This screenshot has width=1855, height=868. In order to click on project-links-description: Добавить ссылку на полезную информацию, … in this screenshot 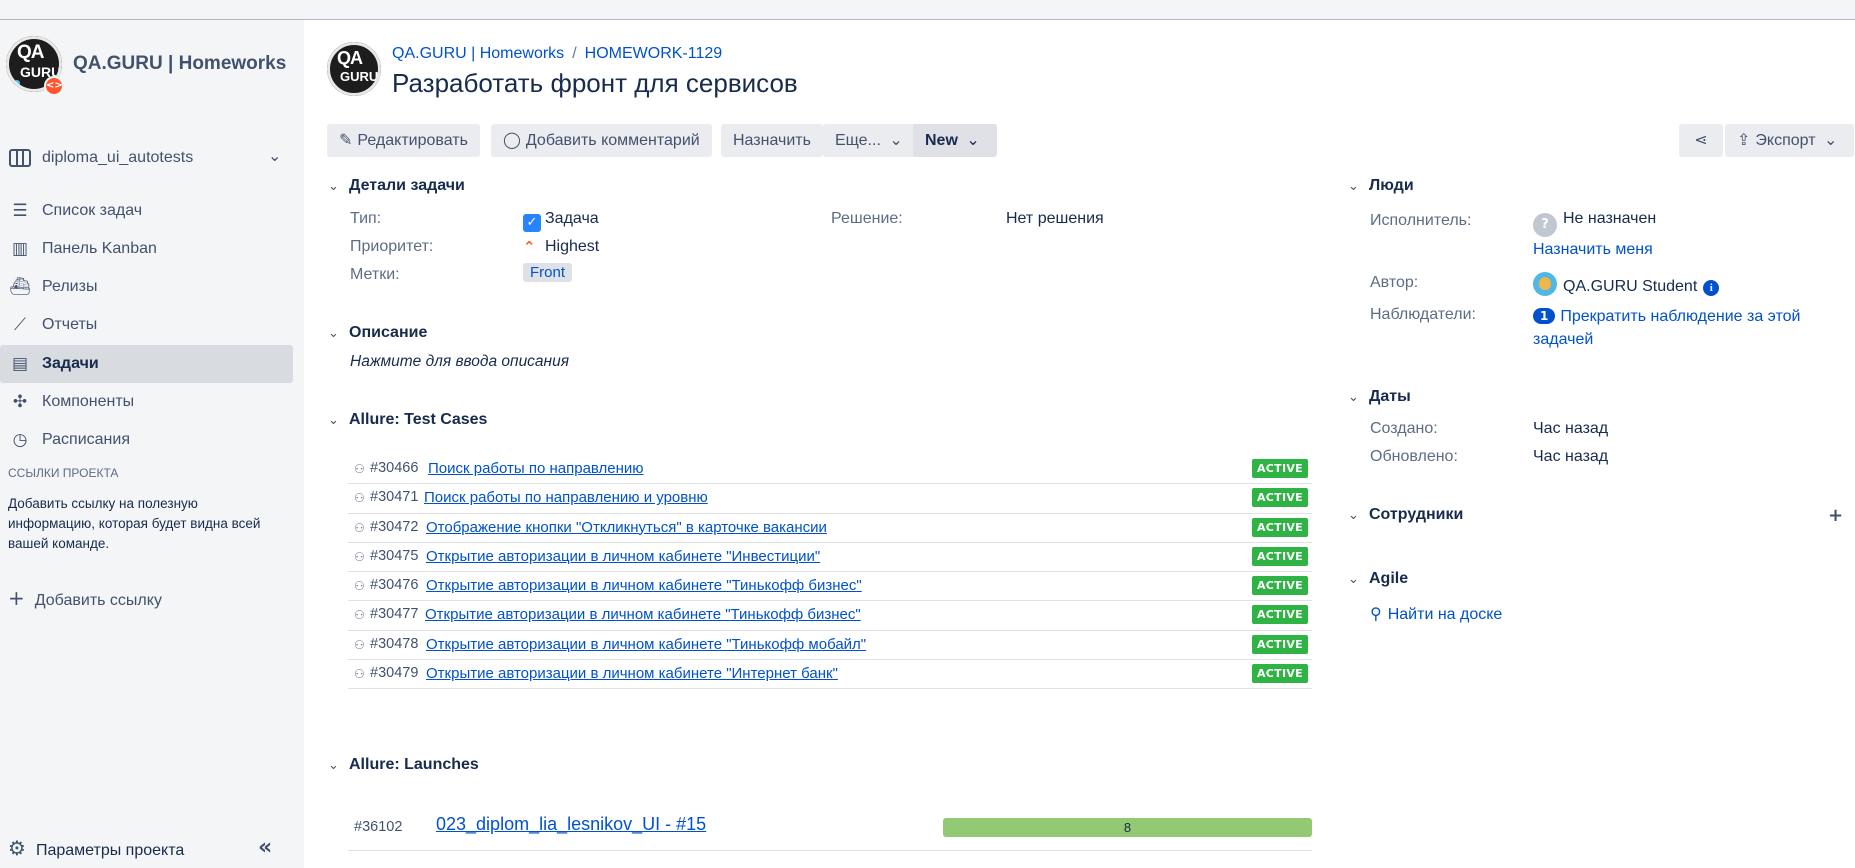, I will do `click(134, 523)`.